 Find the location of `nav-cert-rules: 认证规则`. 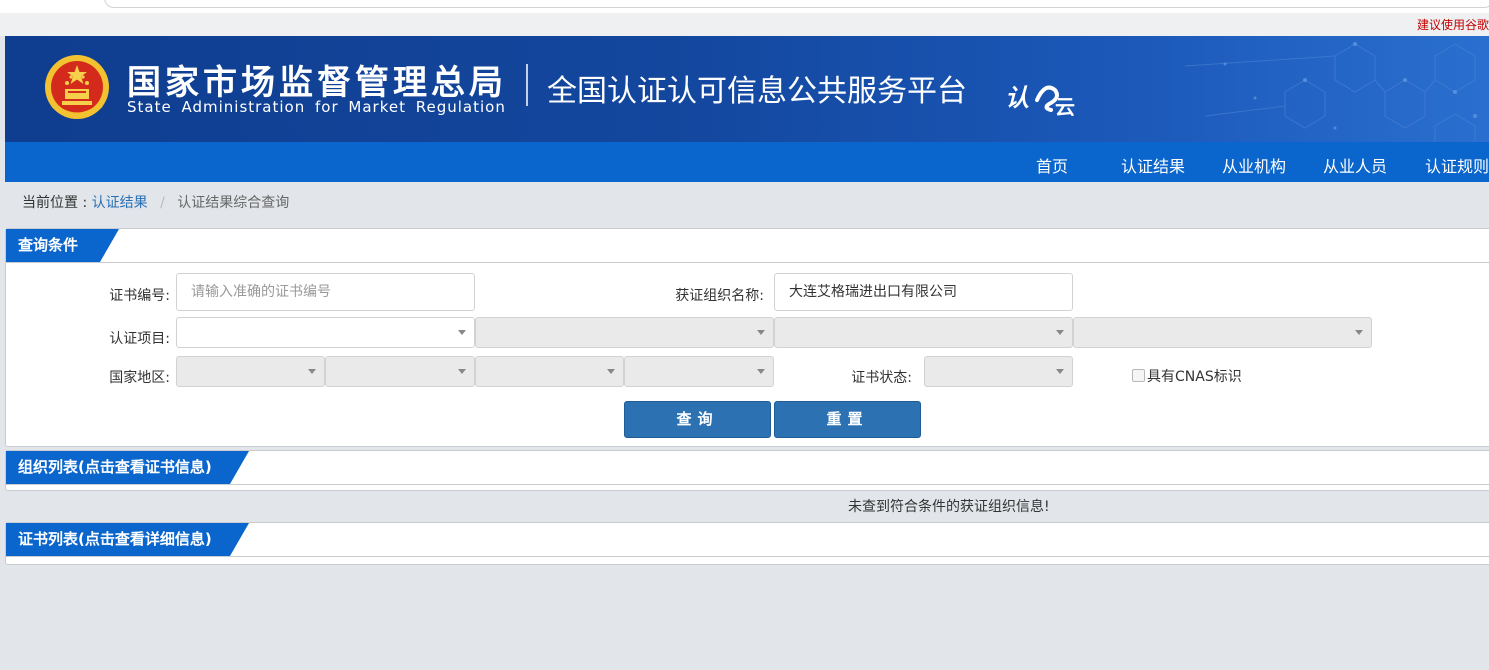

nav-cert-rules: 认证规则 is located at coordinates (1457, 165).